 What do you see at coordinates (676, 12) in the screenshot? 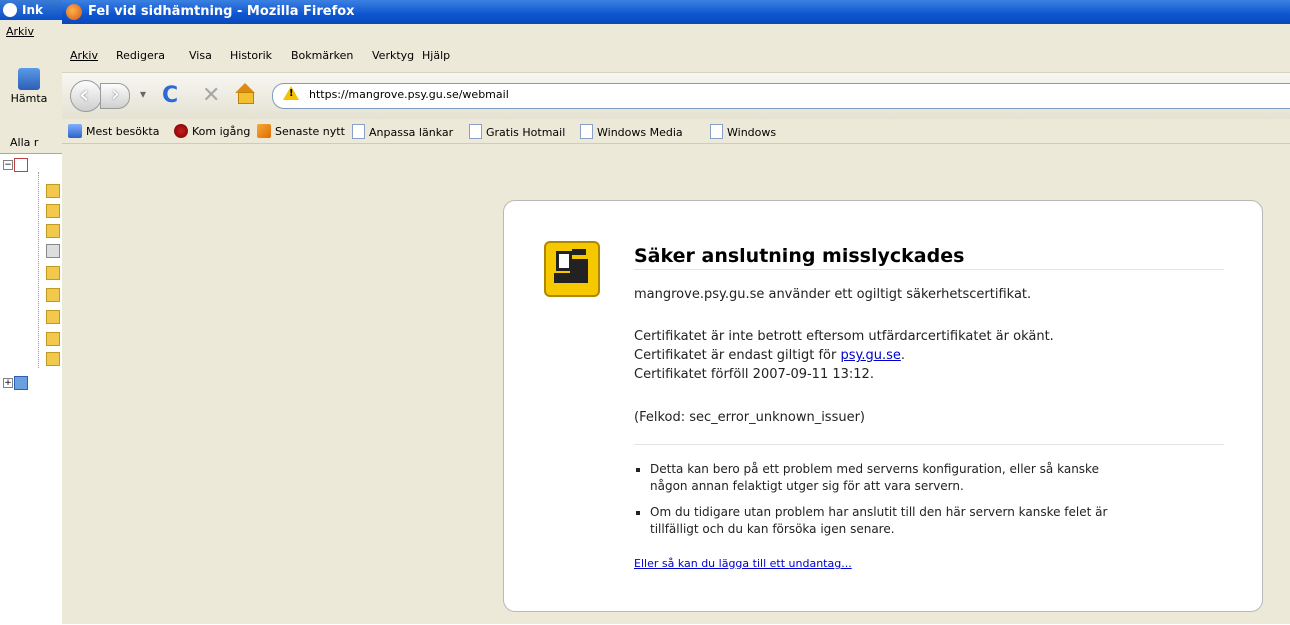
I see `firefox-titlebar: Fel vid sidhämtning - Mozilla Firefox` at bounding box center [676, 12].